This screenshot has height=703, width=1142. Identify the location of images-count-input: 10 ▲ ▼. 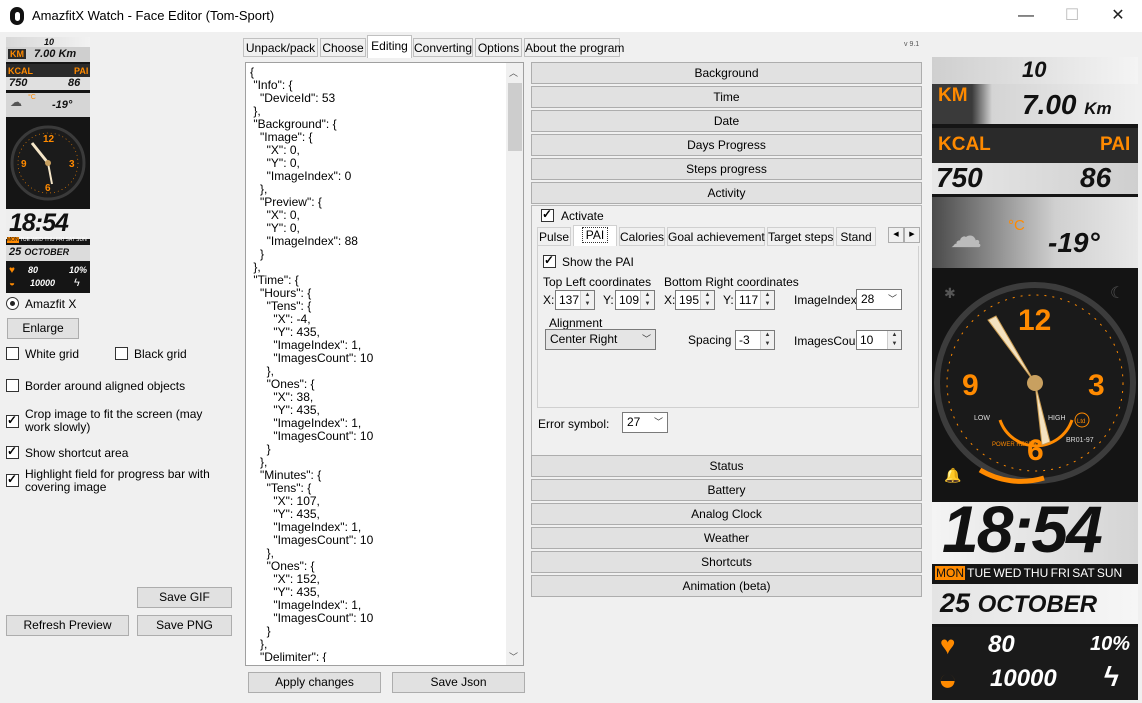
(879, 340).